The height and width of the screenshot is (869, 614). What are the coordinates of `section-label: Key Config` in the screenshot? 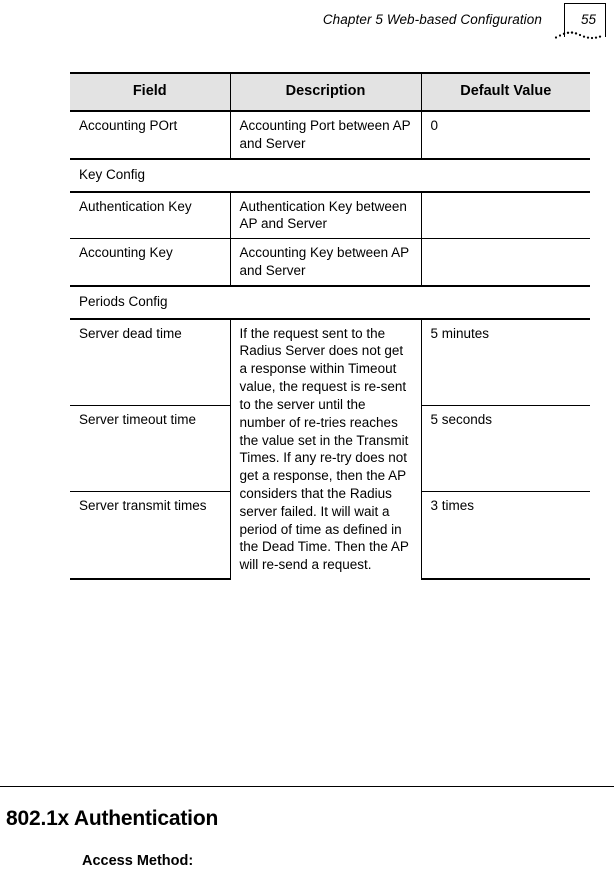 It's located at (330, 175).